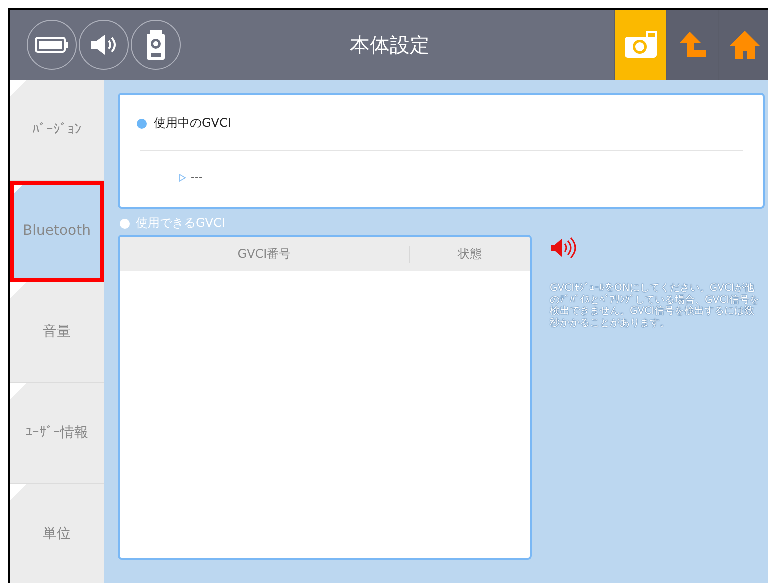  What do you see at coordinates (52, 45) in the screenshot?
I see `battery-icon` at bounding box center [52, 45].